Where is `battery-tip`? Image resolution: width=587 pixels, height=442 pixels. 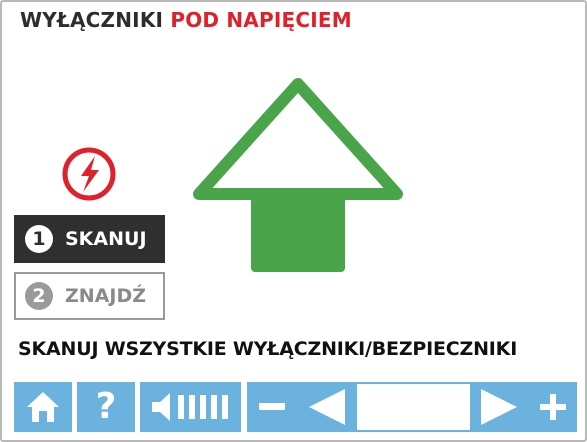
battery-tip is located at coordinates (540, 22).